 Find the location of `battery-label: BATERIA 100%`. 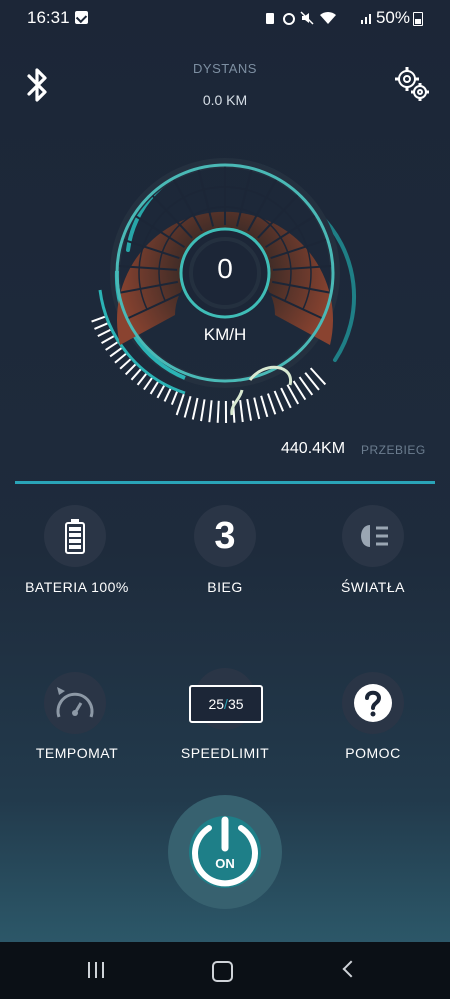

battery-label: BATERIA 100% is located at coordinates (77, 587).